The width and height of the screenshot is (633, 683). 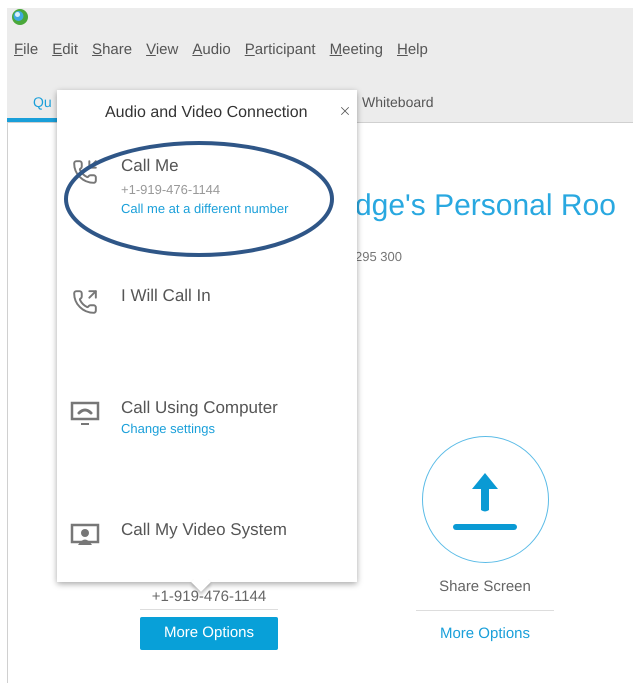 What do you see at coordinates (204, 166) in the screenshot?
I see `option-label: Call Me` at bounding box center [204, 166].